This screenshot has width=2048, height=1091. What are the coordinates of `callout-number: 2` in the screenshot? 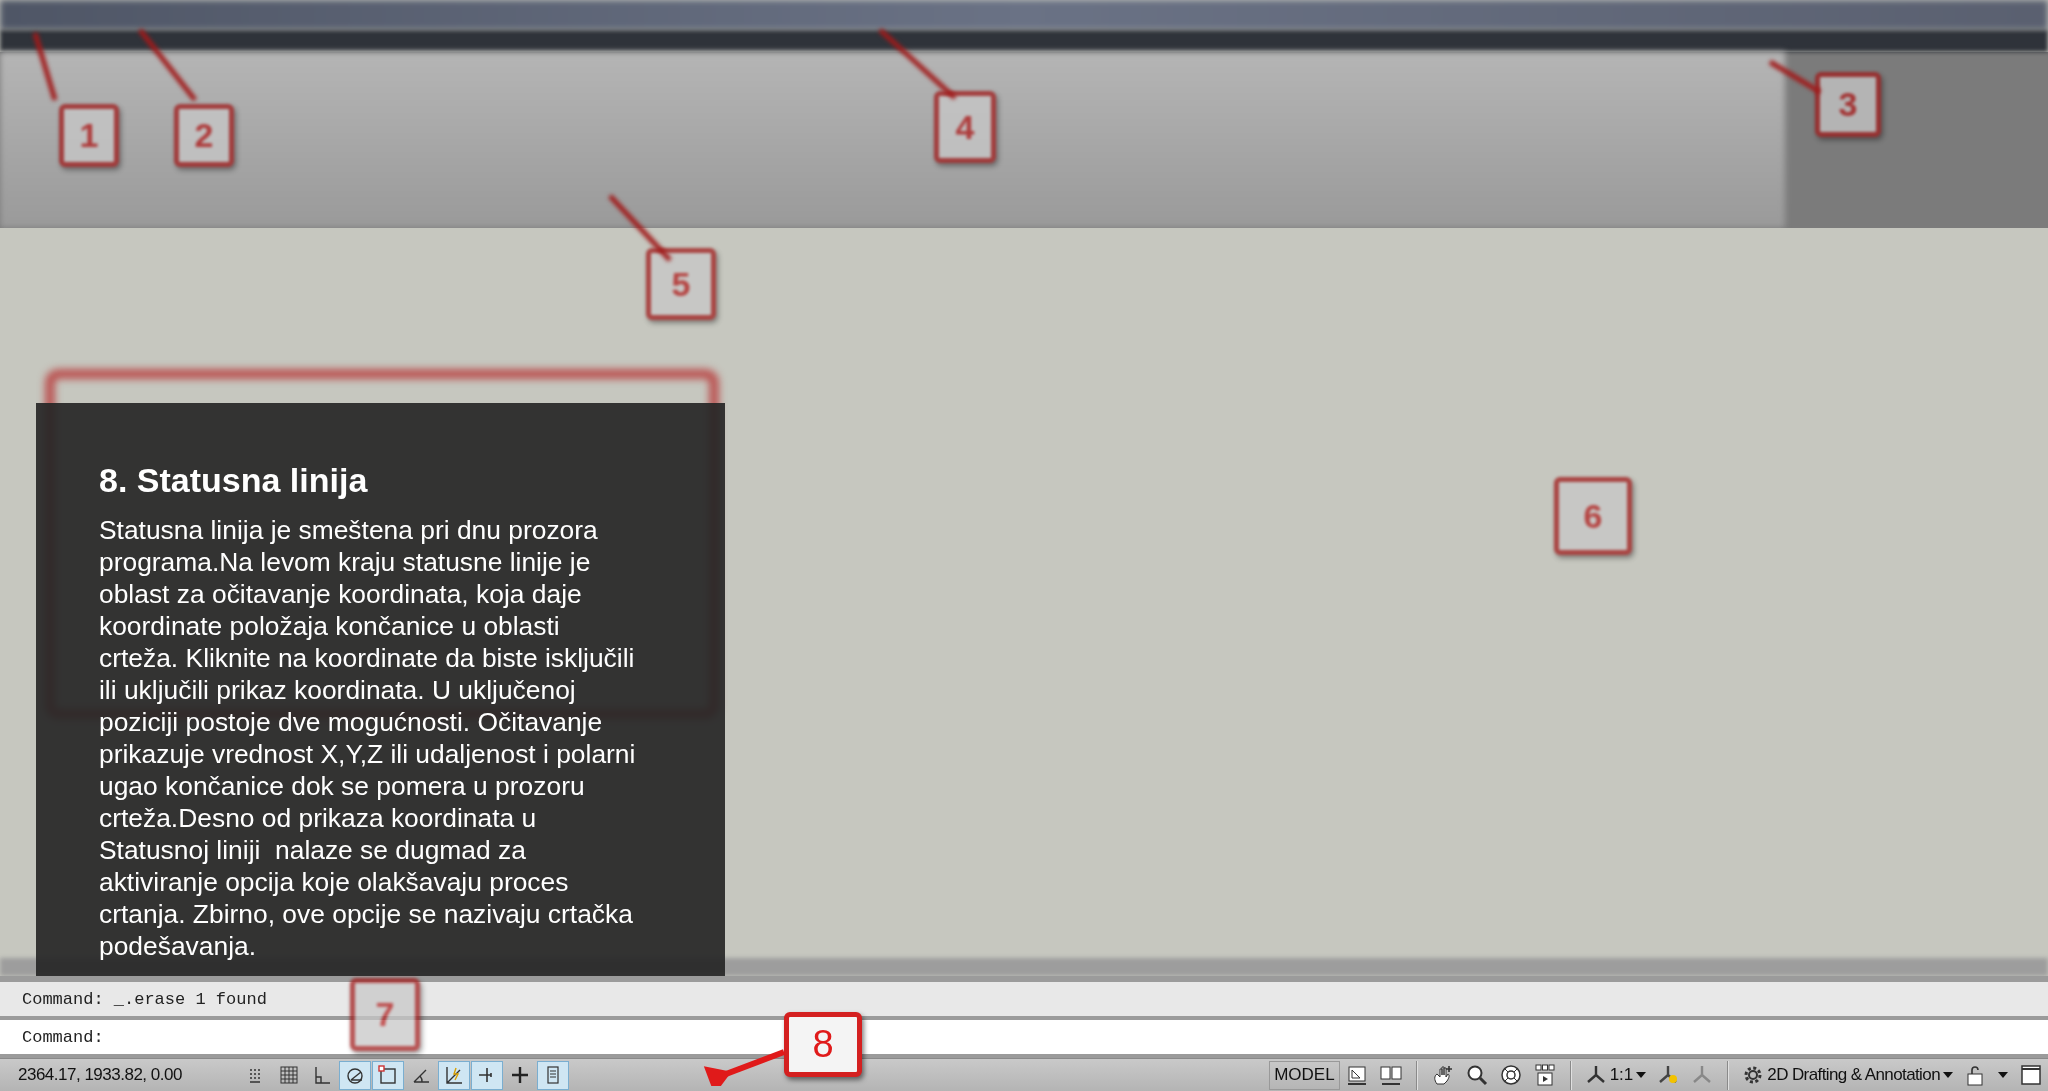 It's located at (204, 135).